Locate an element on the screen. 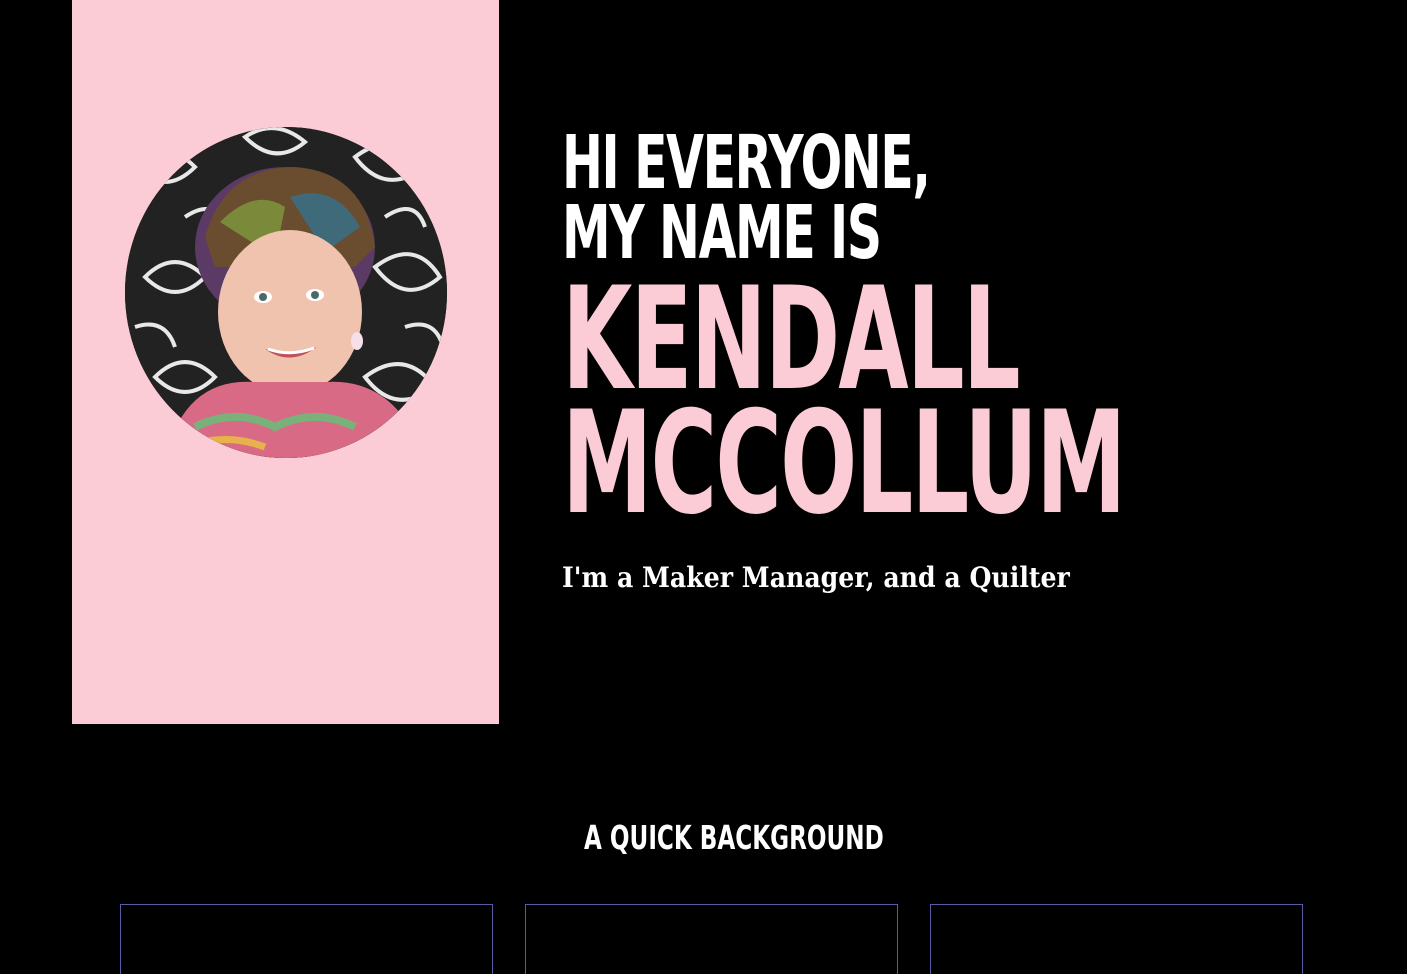  profile-photo-illustration is located at coordinates (286, 292).